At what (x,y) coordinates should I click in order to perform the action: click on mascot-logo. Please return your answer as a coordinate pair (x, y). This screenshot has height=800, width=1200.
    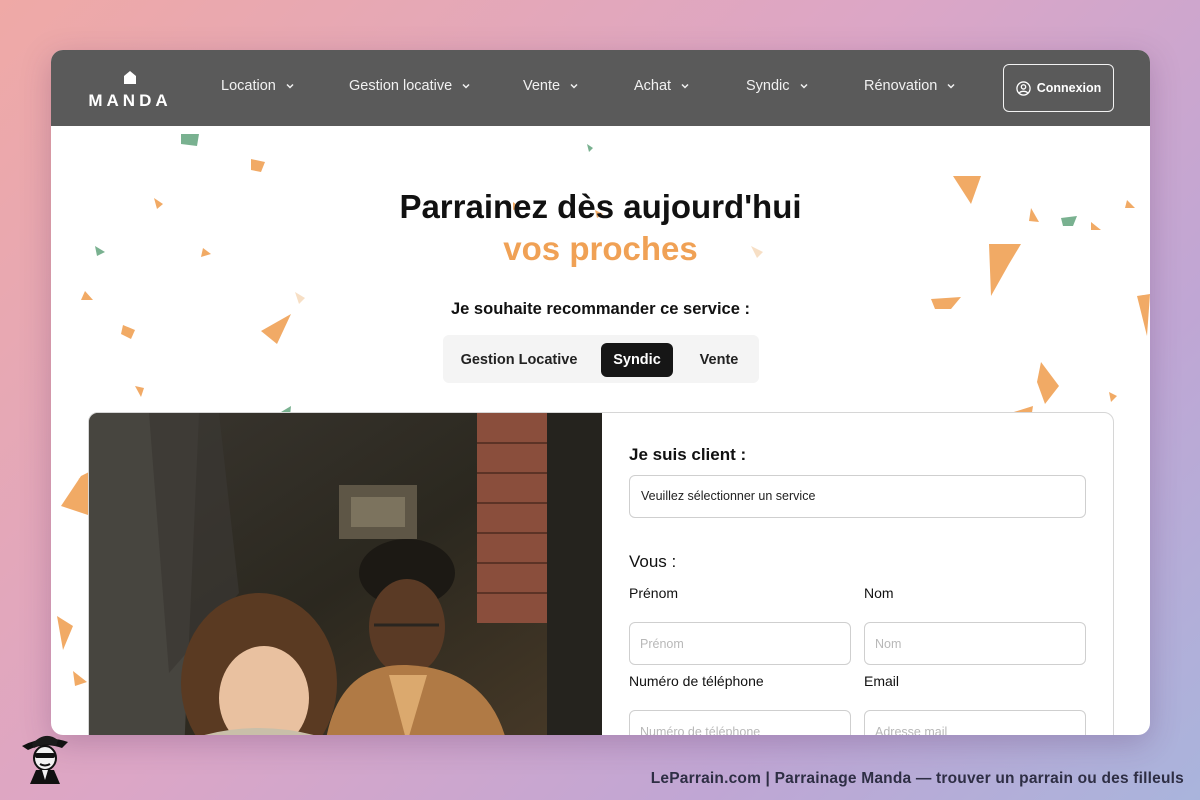
    Looking at the image, I should click on (45, 759).